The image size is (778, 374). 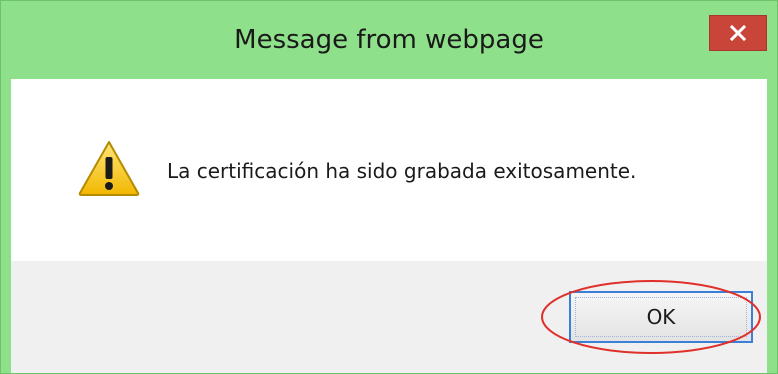 I want to click on ok-button-label: OK, so click(x=661, y=317).